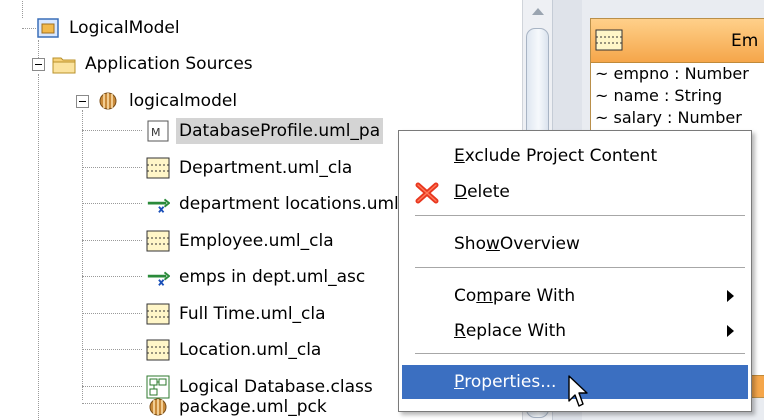 Image resolution: width=764 pixels, height=420 pixels. What do you see at coordinates (183, 101) in the screenshot?
I see `tree-item-label: logicalmodel` at bounding box center [183, 101].